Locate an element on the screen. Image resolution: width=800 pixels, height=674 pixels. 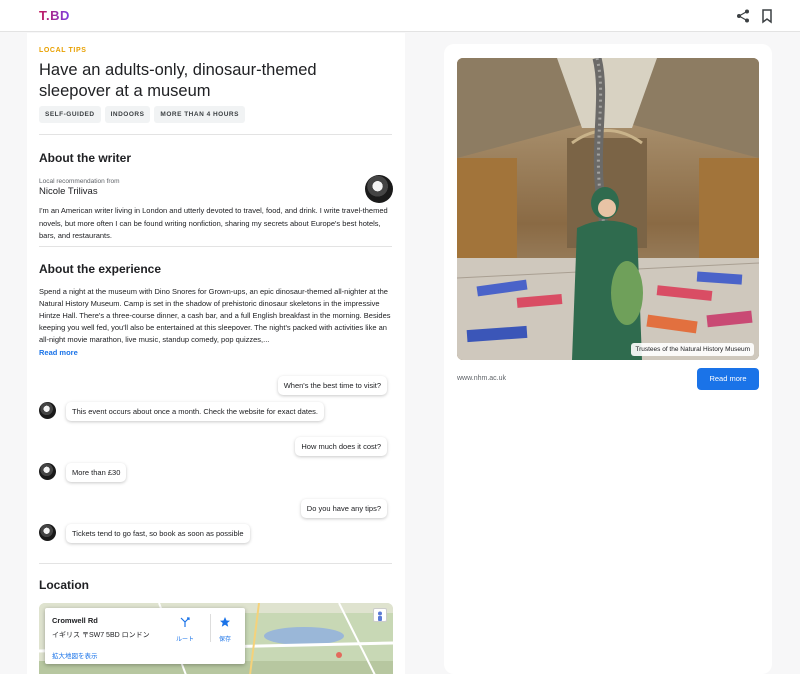
experience-heading: About the experience is located at coordinates (100, 269).